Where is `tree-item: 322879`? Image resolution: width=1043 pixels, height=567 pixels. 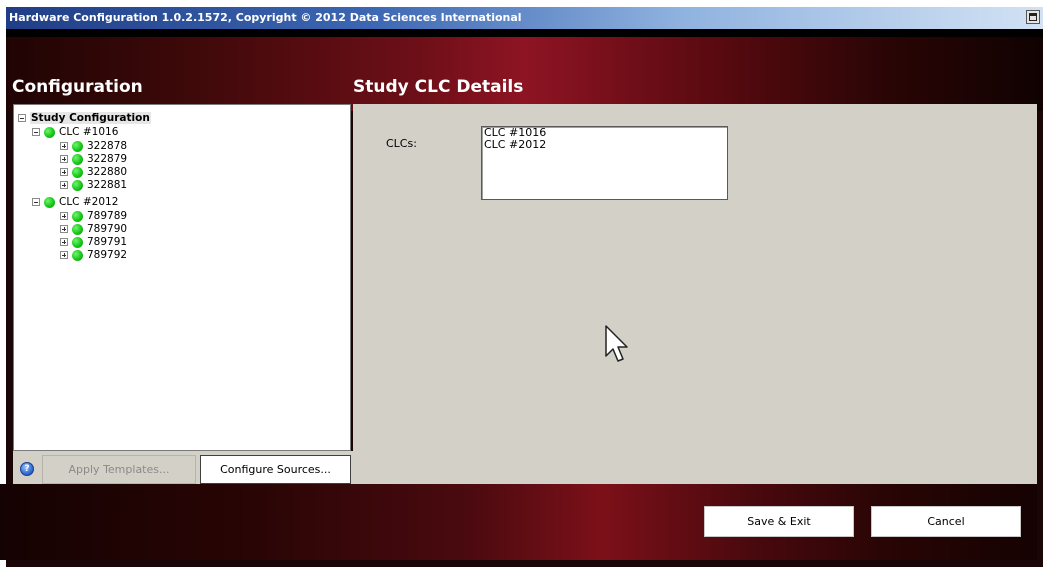
tree-item: 322879 is located at coordinates (93, 159).